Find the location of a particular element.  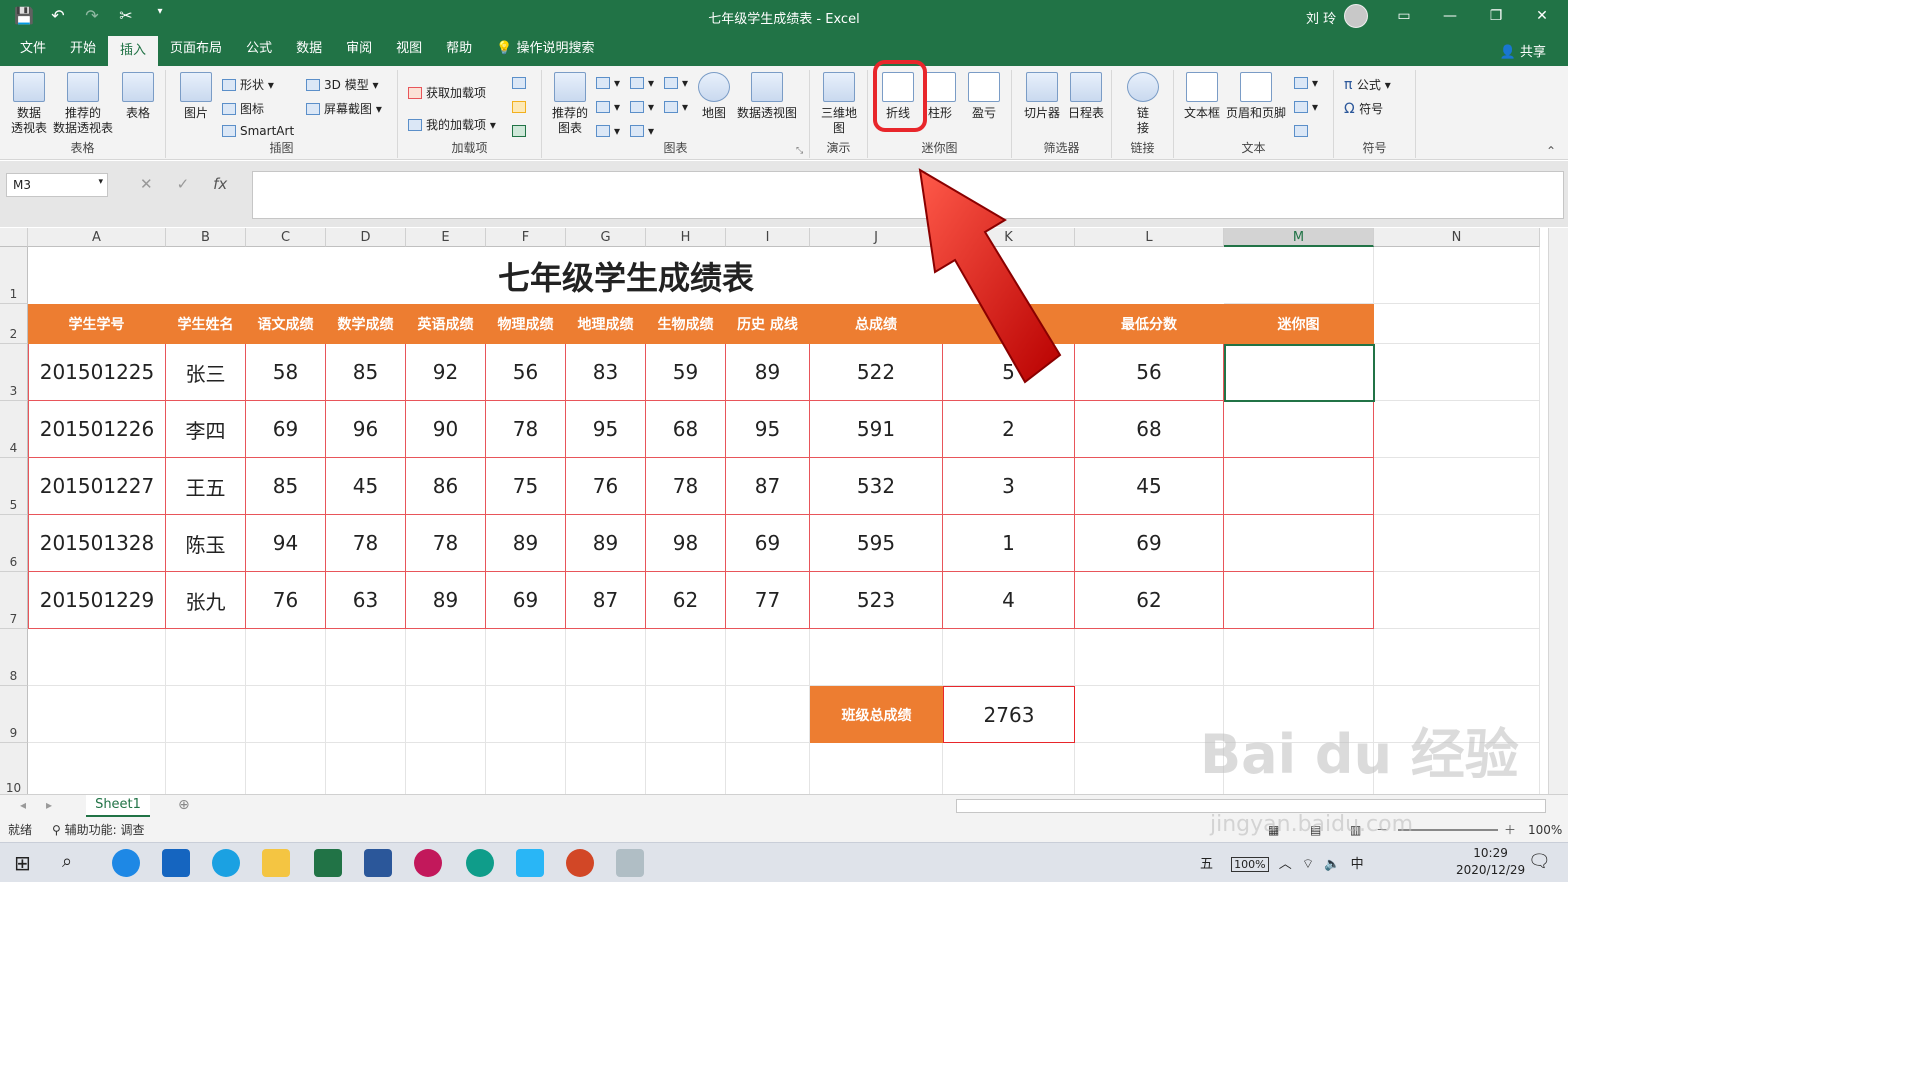

vertical-scrollbar is located at coordinates (1558, 513).